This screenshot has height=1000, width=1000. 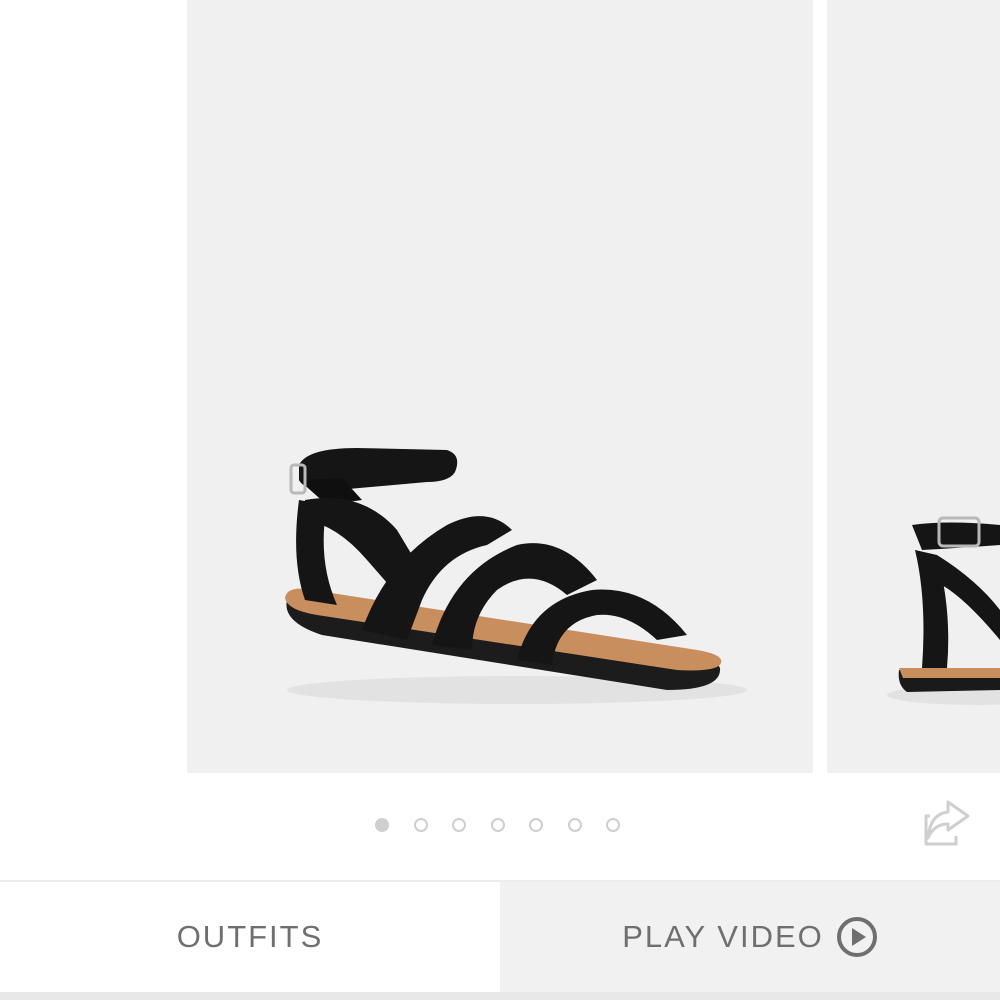 I want to click on play-video-label: PLAY VIDEO, so click(x=723, y=936).